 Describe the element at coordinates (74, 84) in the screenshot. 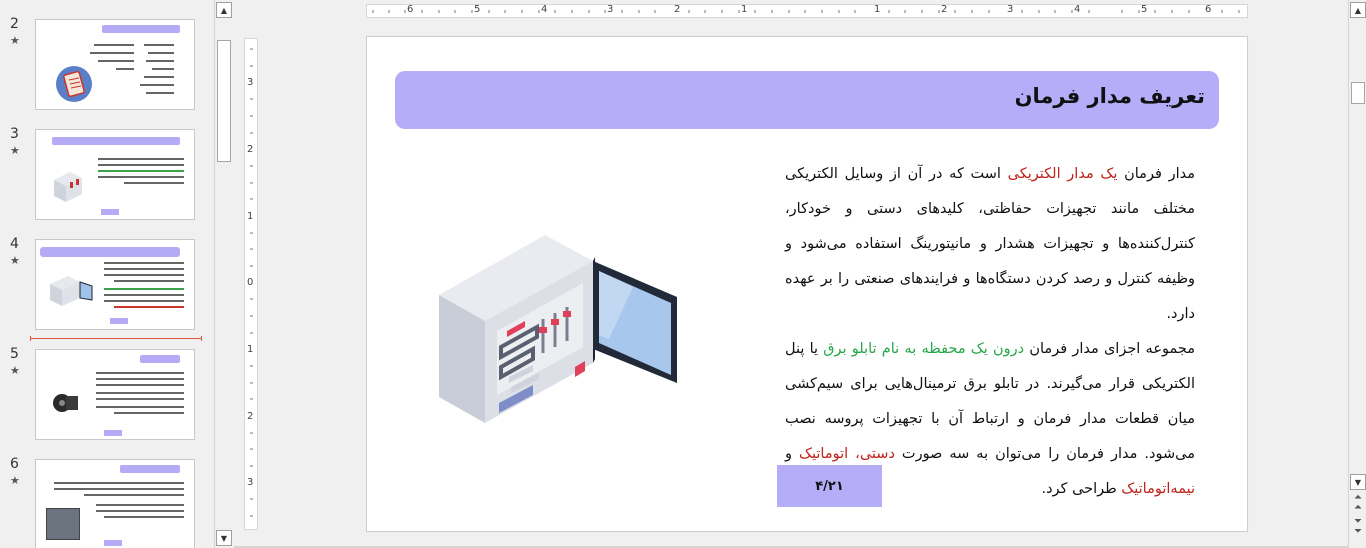

I see `clipboard-icon` at that location.